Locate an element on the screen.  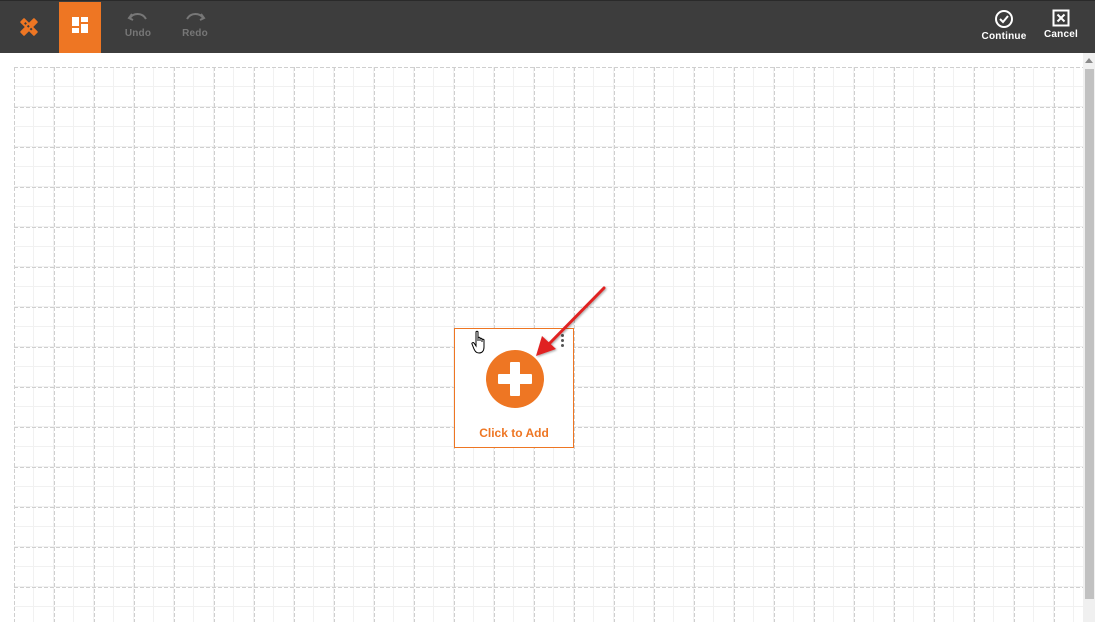
undo-button: Undo is located at coordinates (138, 28).